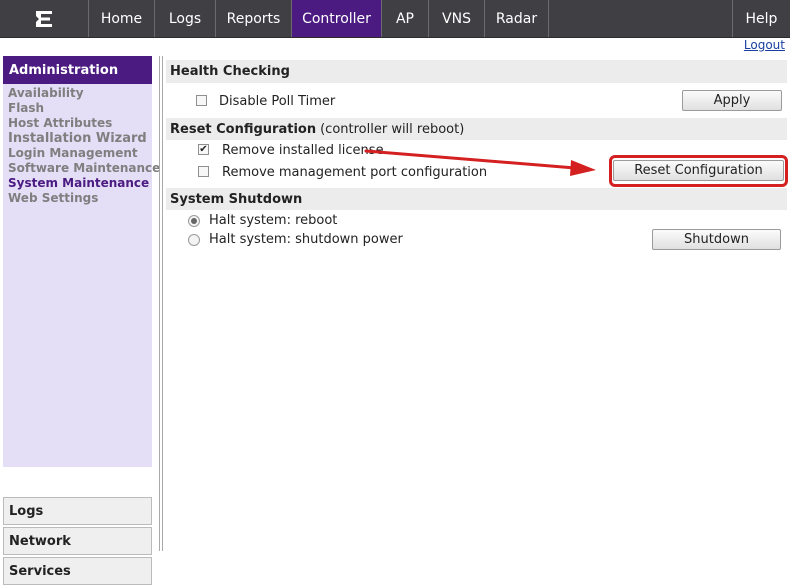  What do you see at coordinates (194, 240) in the screenshot?
I see `halt-shutdown-power-radio` at bounding box center [194, 240].